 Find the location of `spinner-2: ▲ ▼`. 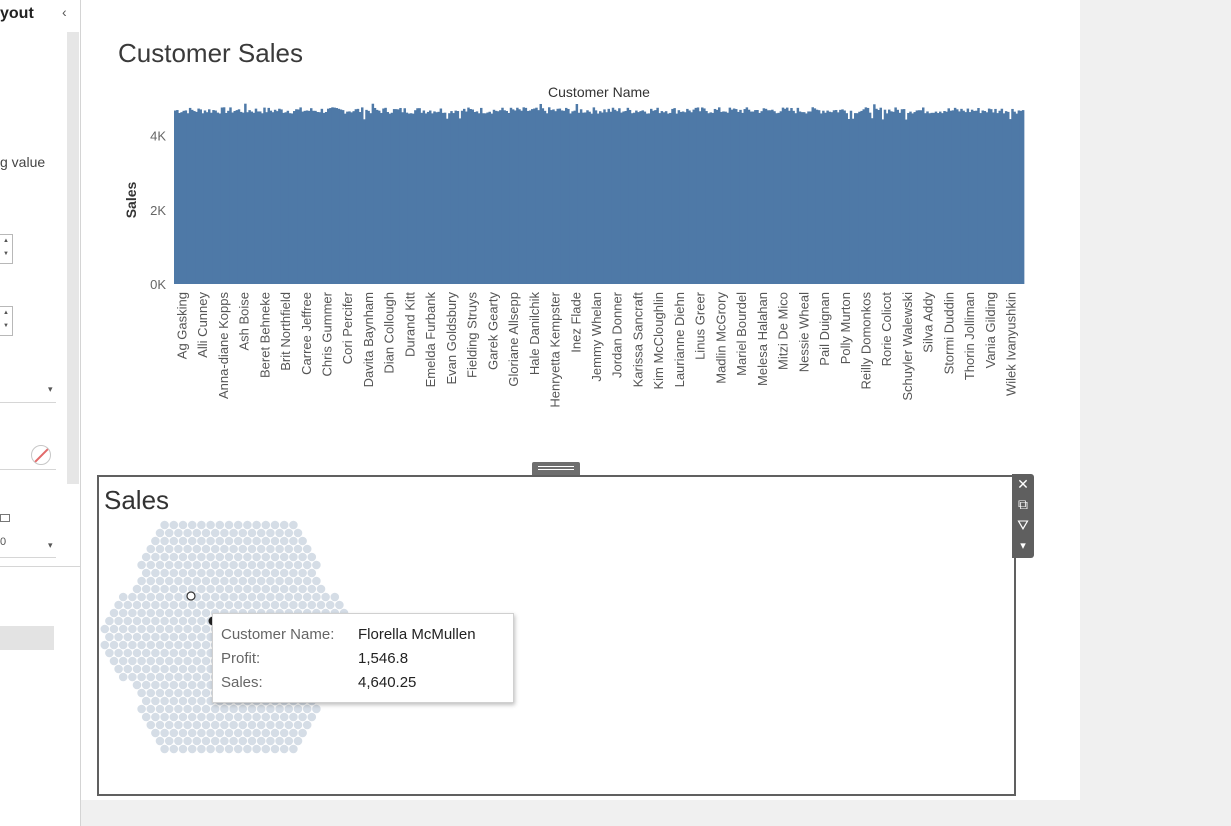

spinner-2: ▲ ▼ is located at coordinates (6, 321).